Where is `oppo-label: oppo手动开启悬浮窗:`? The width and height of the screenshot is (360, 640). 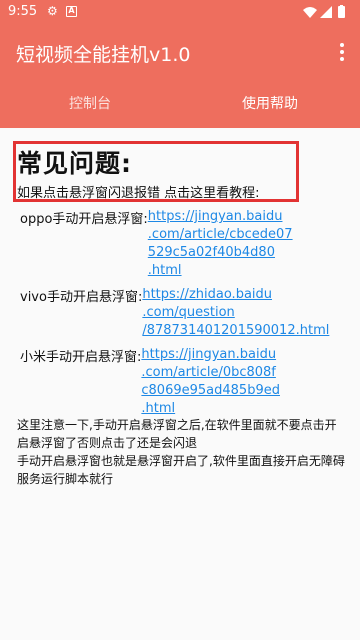
oppo-label: oppo手动开启悬浮窗: is located at coordinates (84, 219).